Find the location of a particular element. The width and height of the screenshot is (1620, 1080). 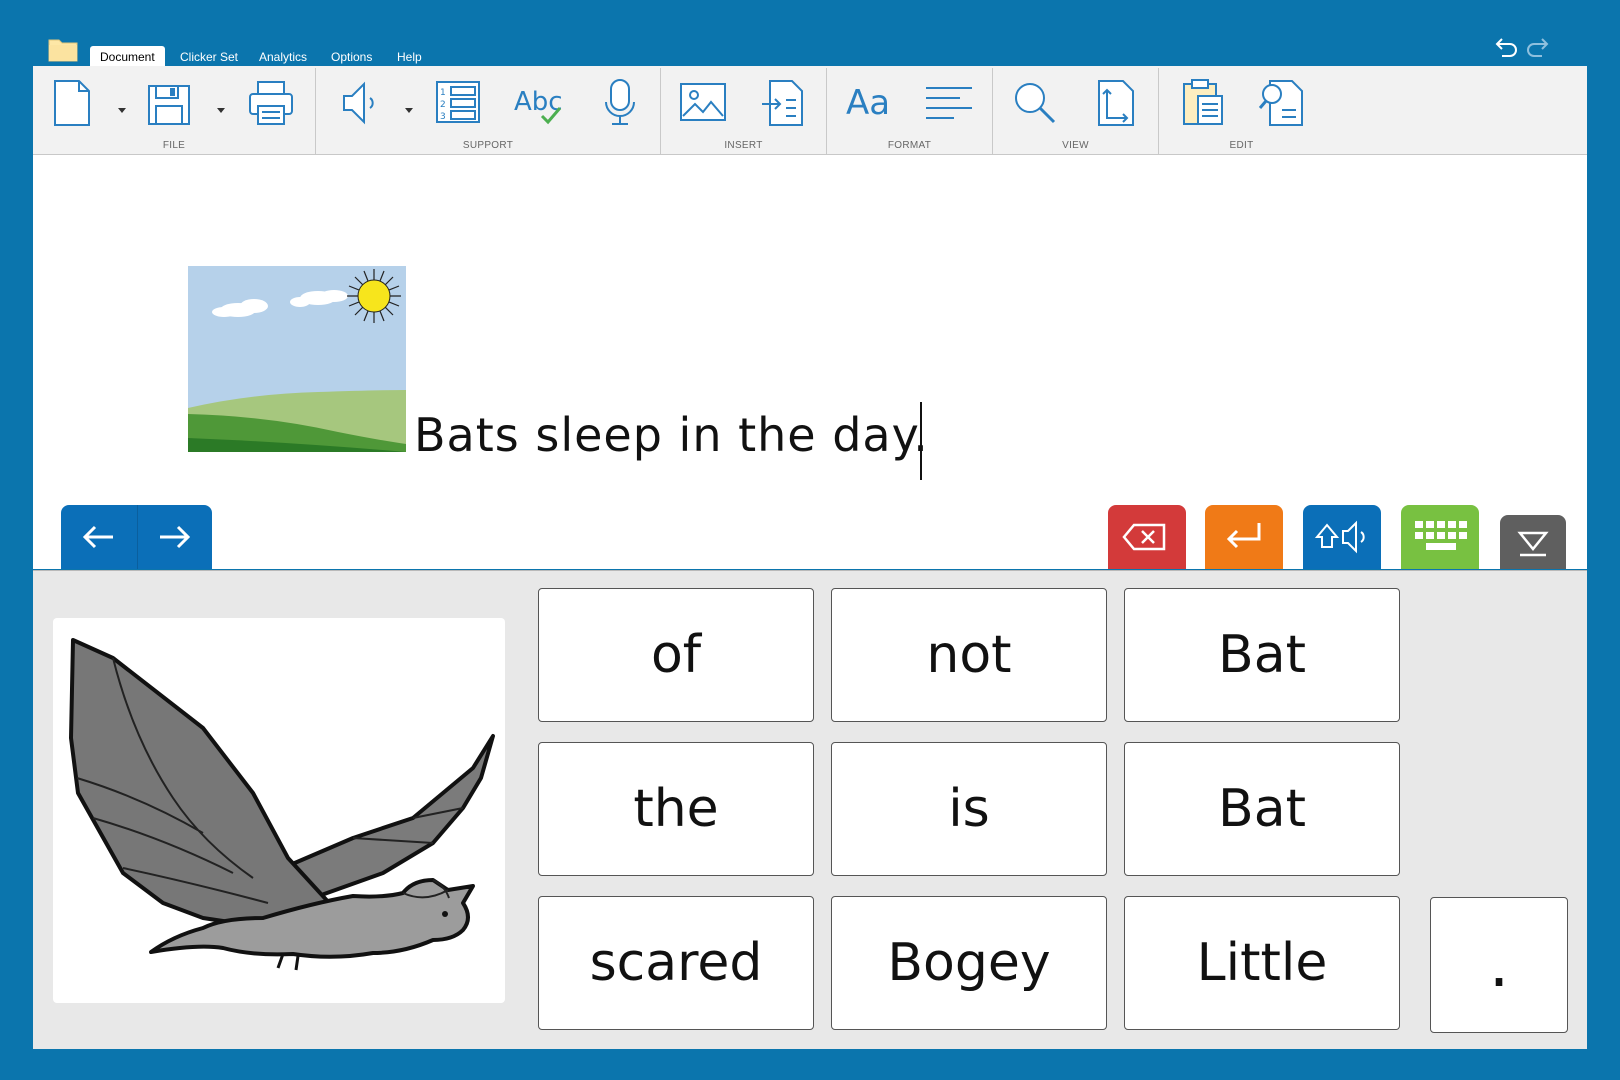

insert-picture-icon is located at coordinates (703, 103).